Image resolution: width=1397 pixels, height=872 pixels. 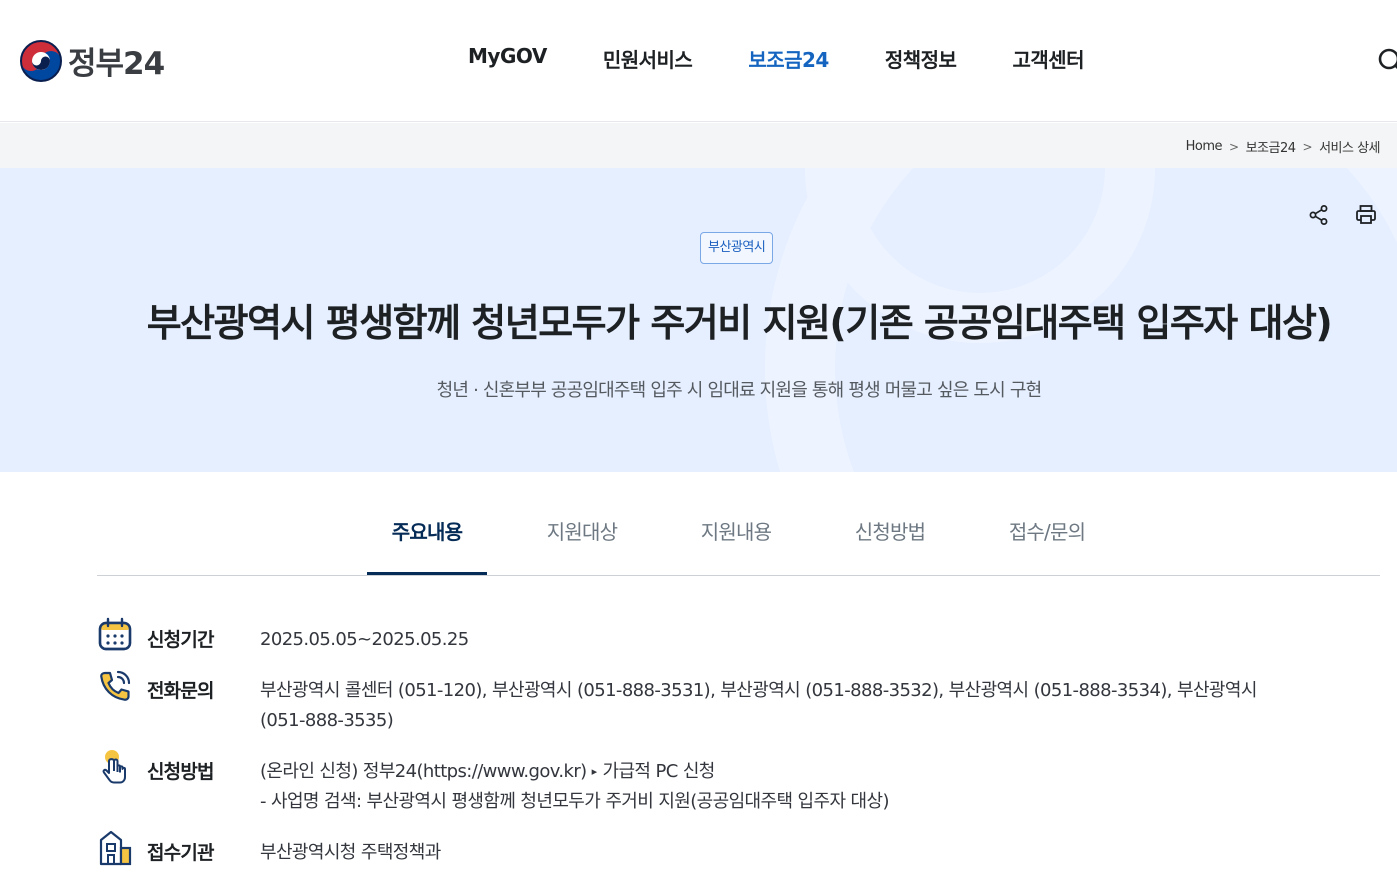 I want to click on share-button, so click(x=1319, y=215).